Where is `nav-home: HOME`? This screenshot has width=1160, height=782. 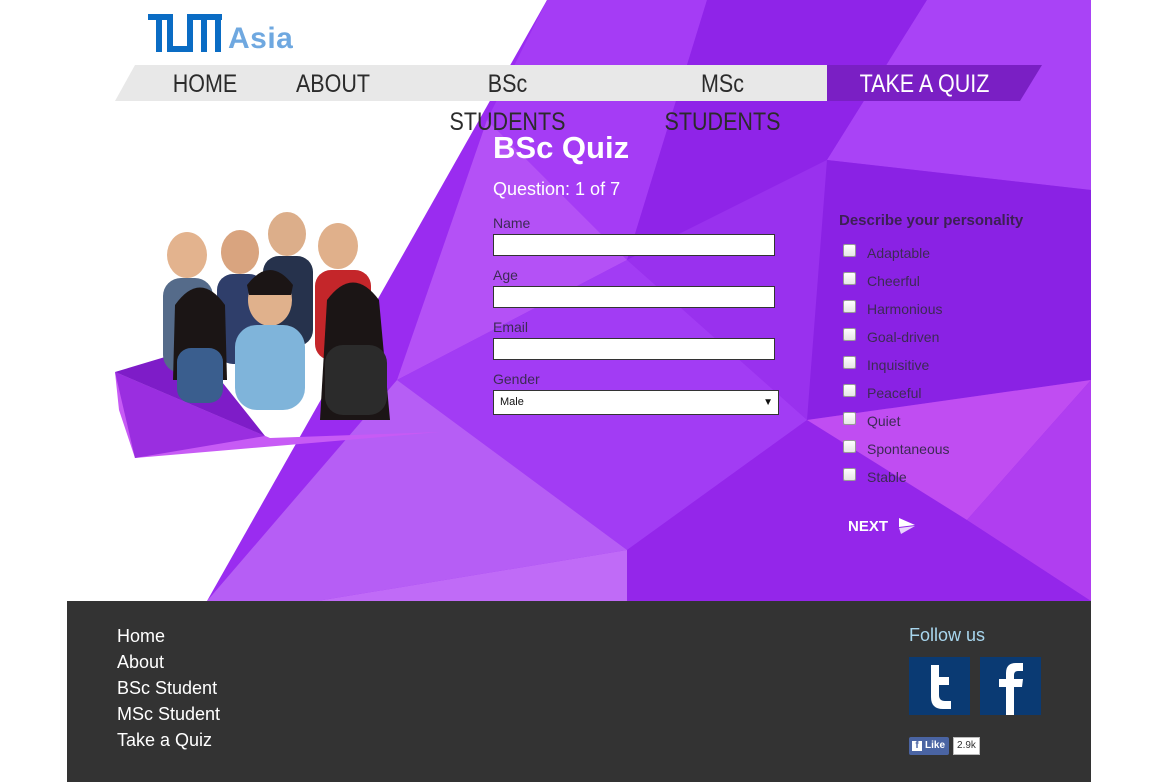 nav-home: HOME is located at coordinates (205, 83).